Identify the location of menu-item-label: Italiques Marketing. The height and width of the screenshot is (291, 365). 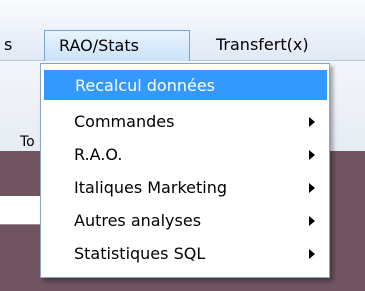
(150, 187).